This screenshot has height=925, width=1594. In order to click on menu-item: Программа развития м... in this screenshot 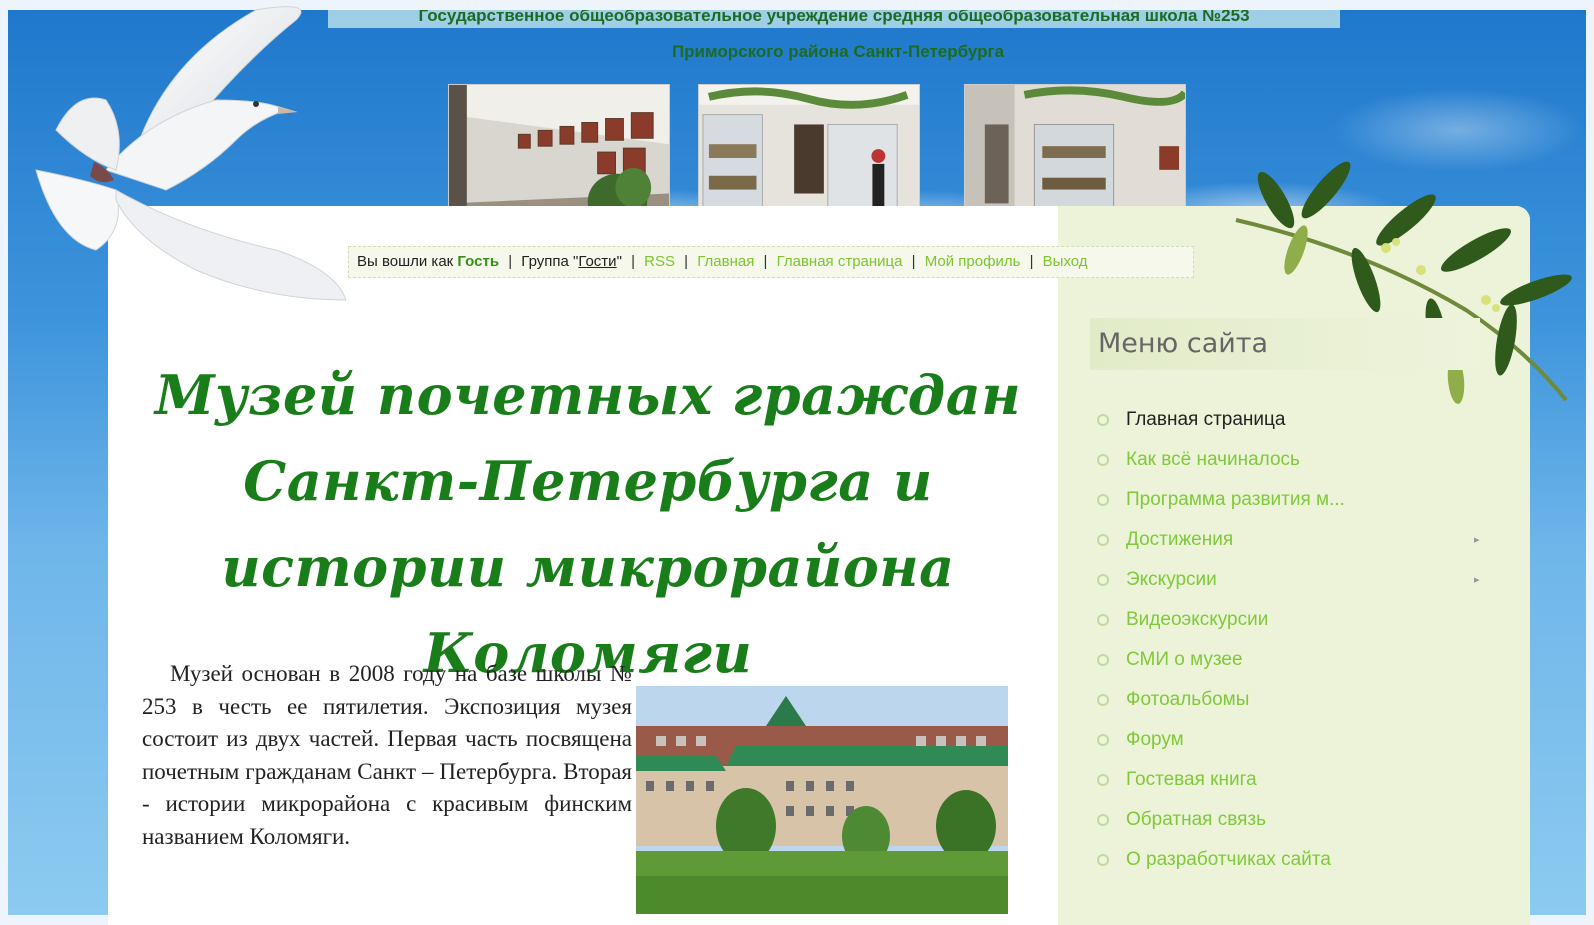, I will do `click(1294, 500)`.